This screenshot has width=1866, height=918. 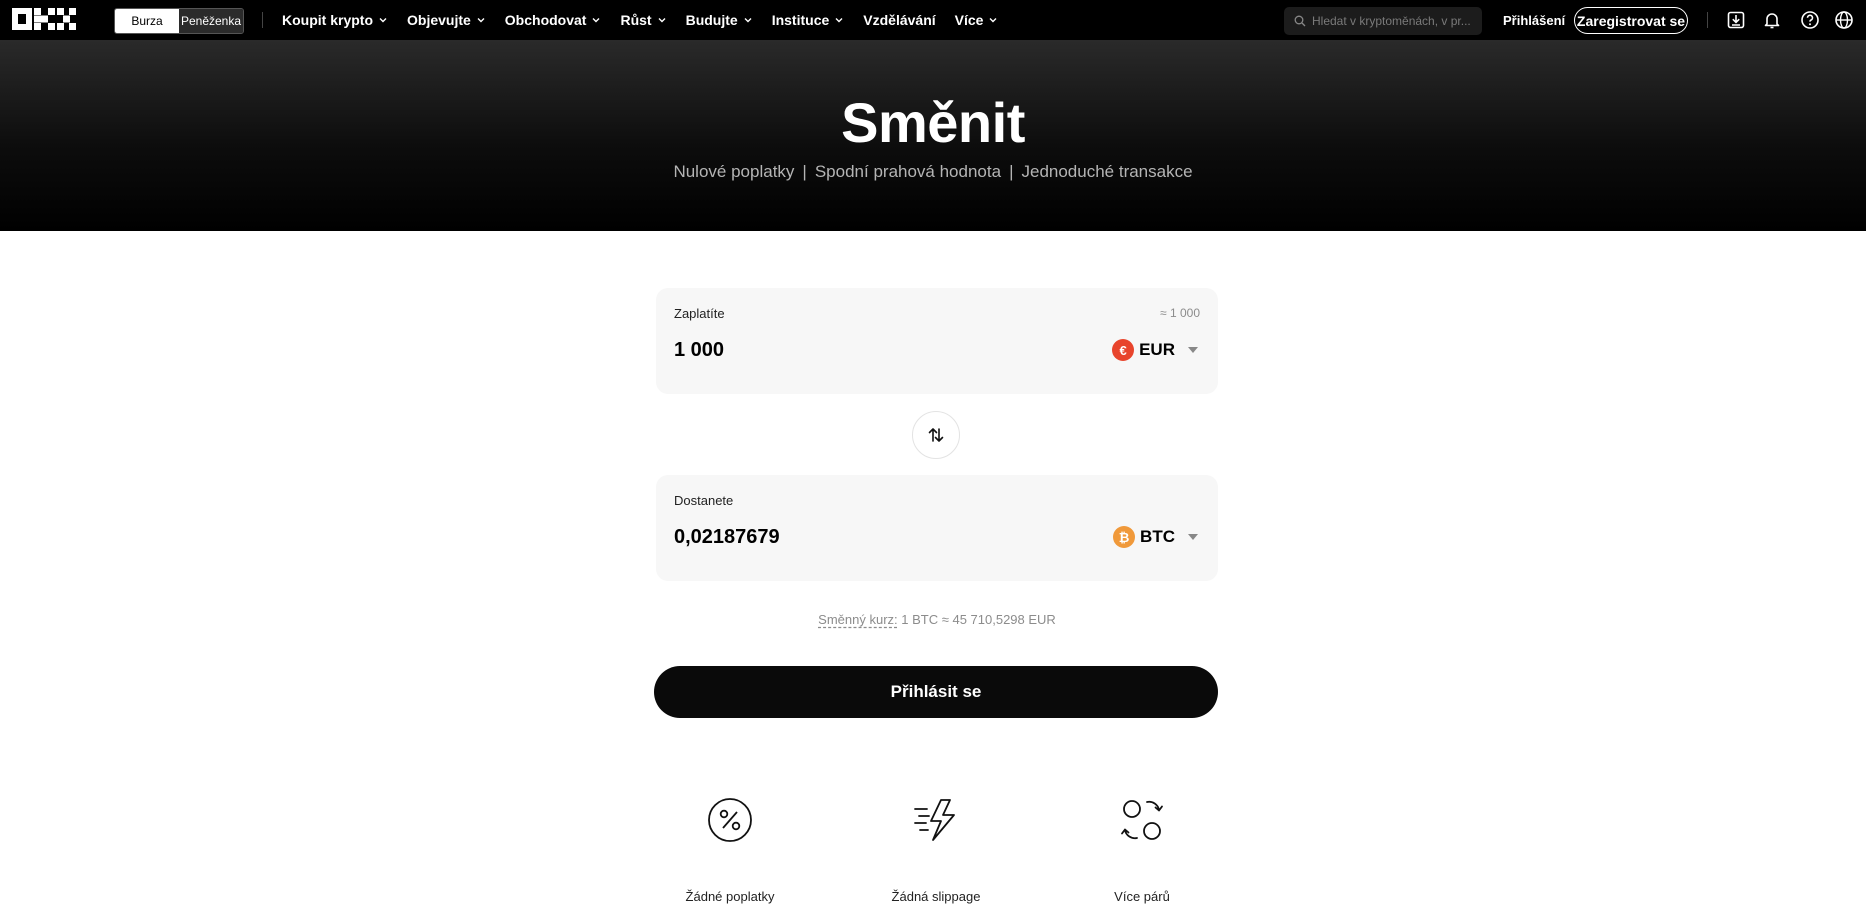 I want to click on mode-wallet-tab: Peněženka, so click(x=211, y=21).